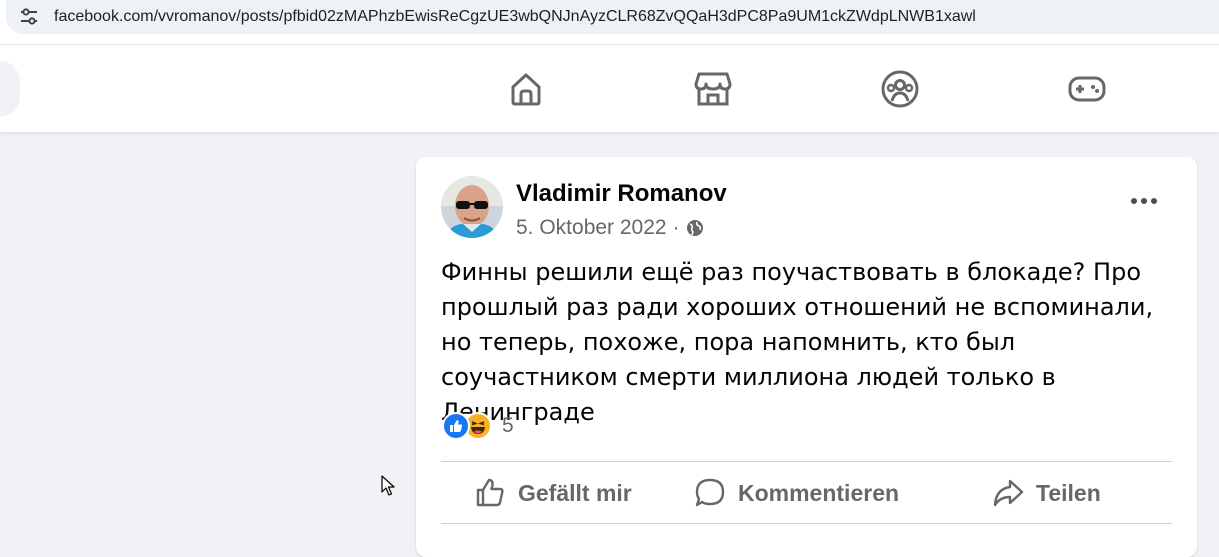 The image size is (1219, 557). What do you see at coordinates (819, 492) in the screenshot?
I see `comment-label: Kommentieren` at bounding box center [819, 492].